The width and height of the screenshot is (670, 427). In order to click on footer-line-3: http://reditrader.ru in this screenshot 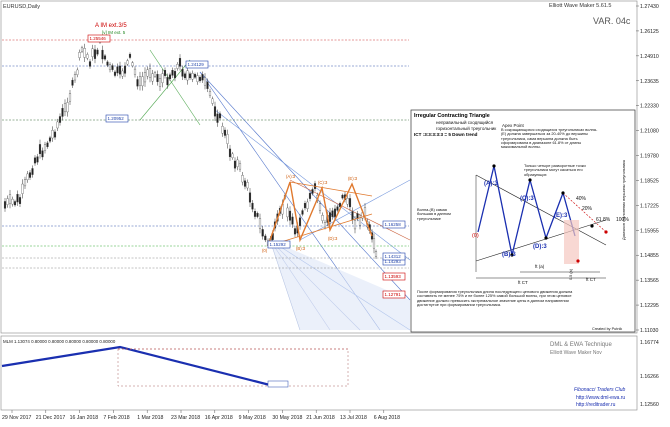, I will do `click(596, 405)`.